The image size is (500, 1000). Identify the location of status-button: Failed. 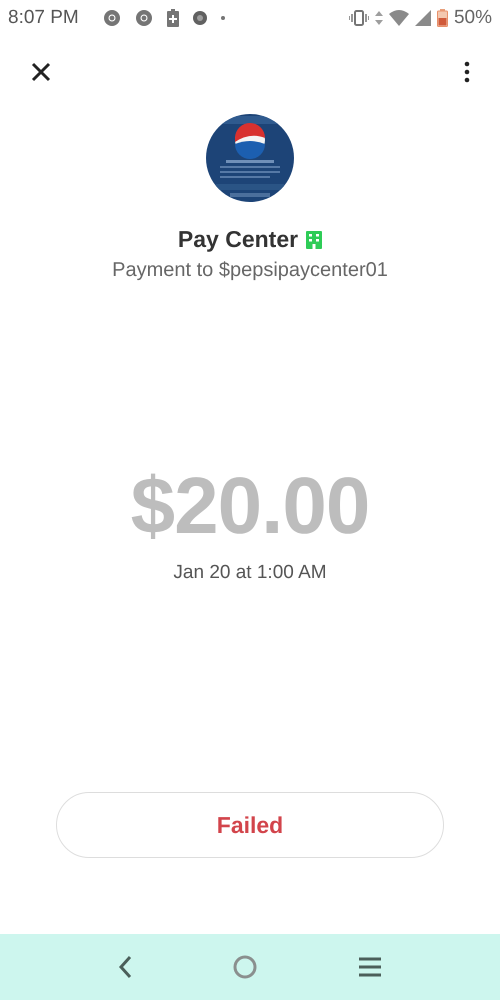
(250, 825).